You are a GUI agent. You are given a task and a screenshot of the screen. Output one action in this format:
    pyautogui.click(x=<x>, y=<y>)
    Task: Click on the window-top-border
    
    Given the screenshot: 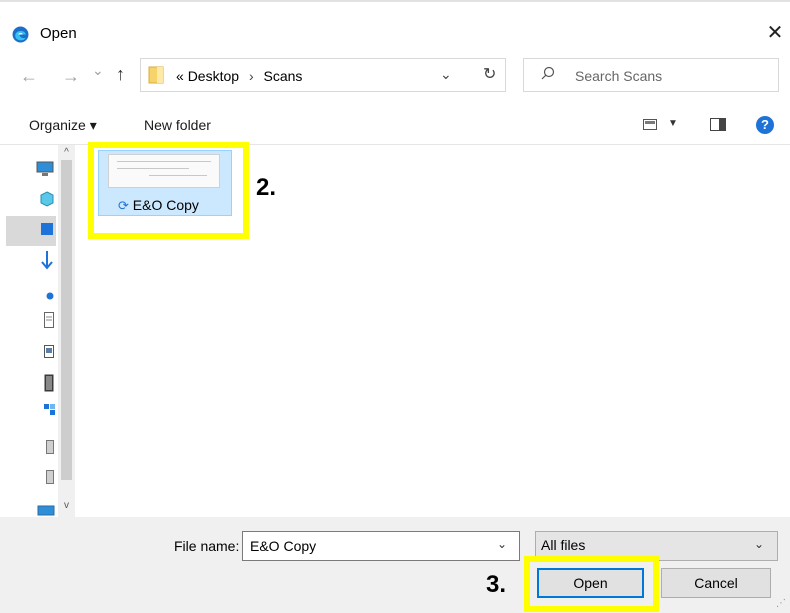 What is the action you would take?
    pyautogui.click(x=395, y=6)
    